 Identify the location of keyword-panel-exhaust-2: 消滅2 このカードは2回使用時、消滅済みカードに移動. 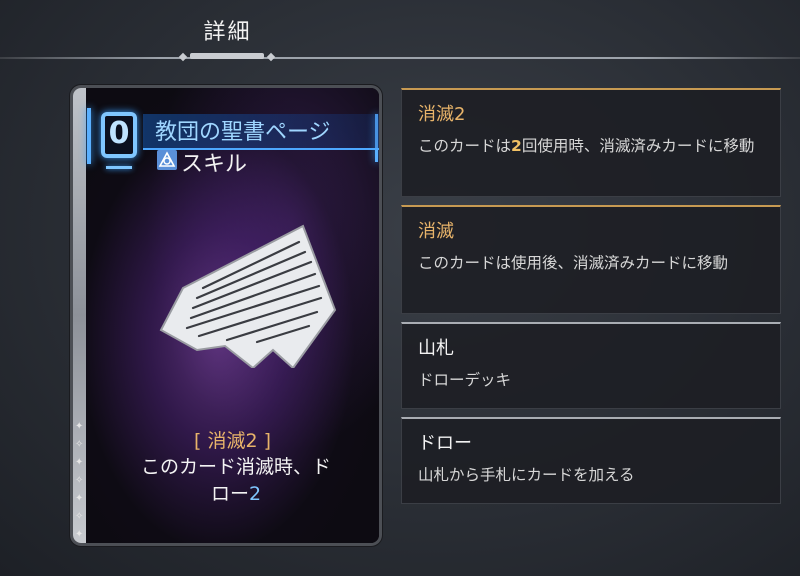
(591, 142).